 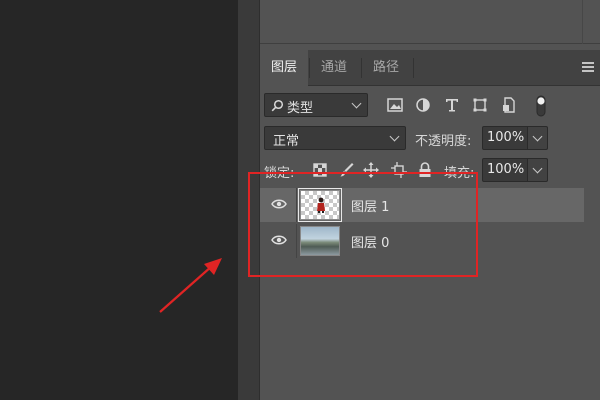 I want to click on dock-divider, so click(x=582, y=22).